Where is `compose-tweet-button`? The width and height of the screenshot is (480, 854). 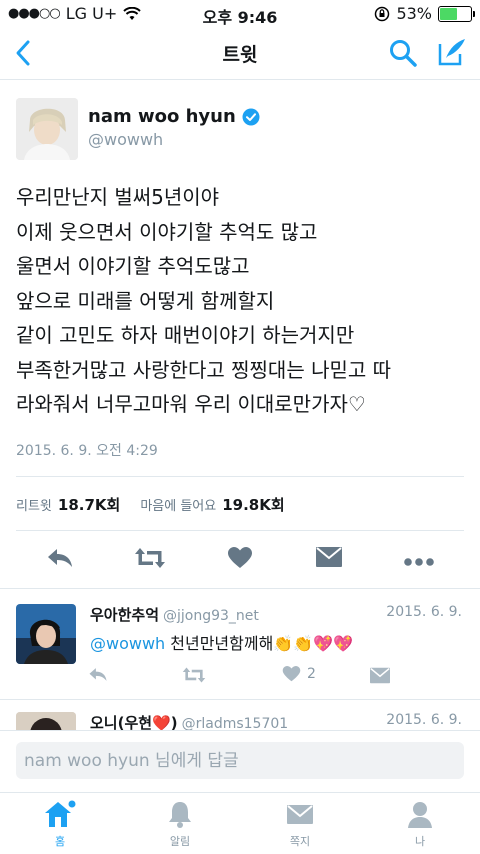
compose-tweet-button is located at coordinates (452, 54).